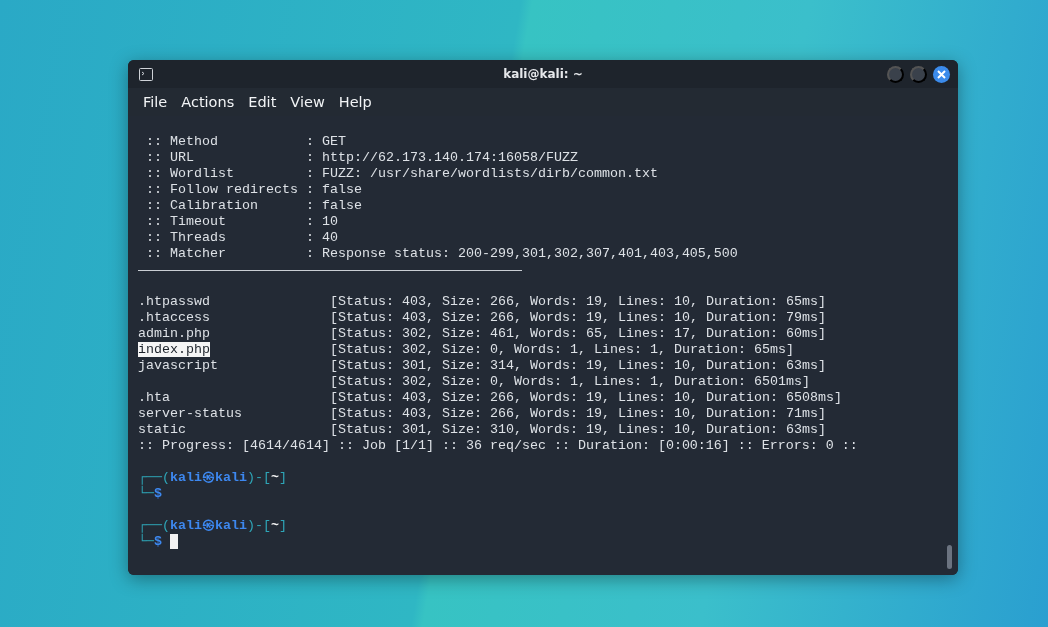  Describe the element at coordinates (174, 301) in the screenshot. I see `path-text: .htpasswd` at that location.